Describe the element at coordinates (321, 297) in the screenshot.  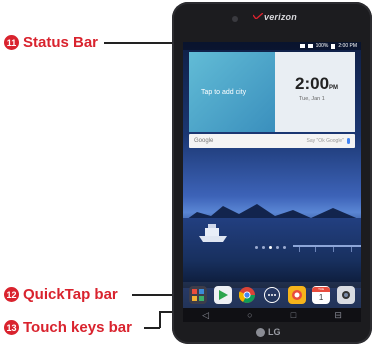
I see `calendar-day: 1` at that location.